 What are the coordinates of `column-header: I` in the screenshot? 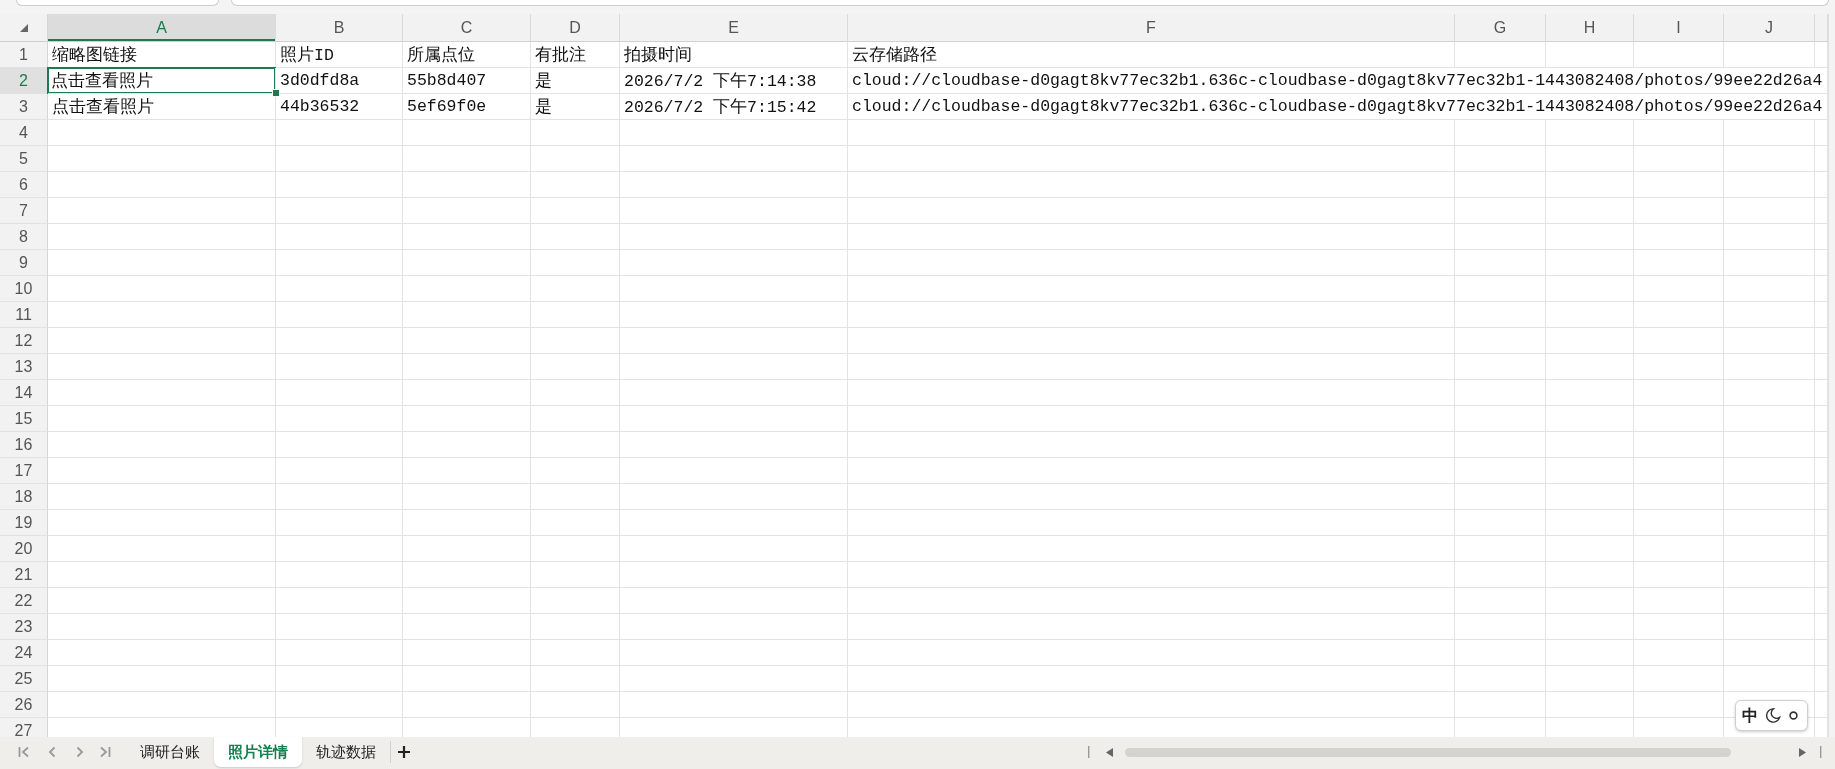 It's located at (1679, 28).